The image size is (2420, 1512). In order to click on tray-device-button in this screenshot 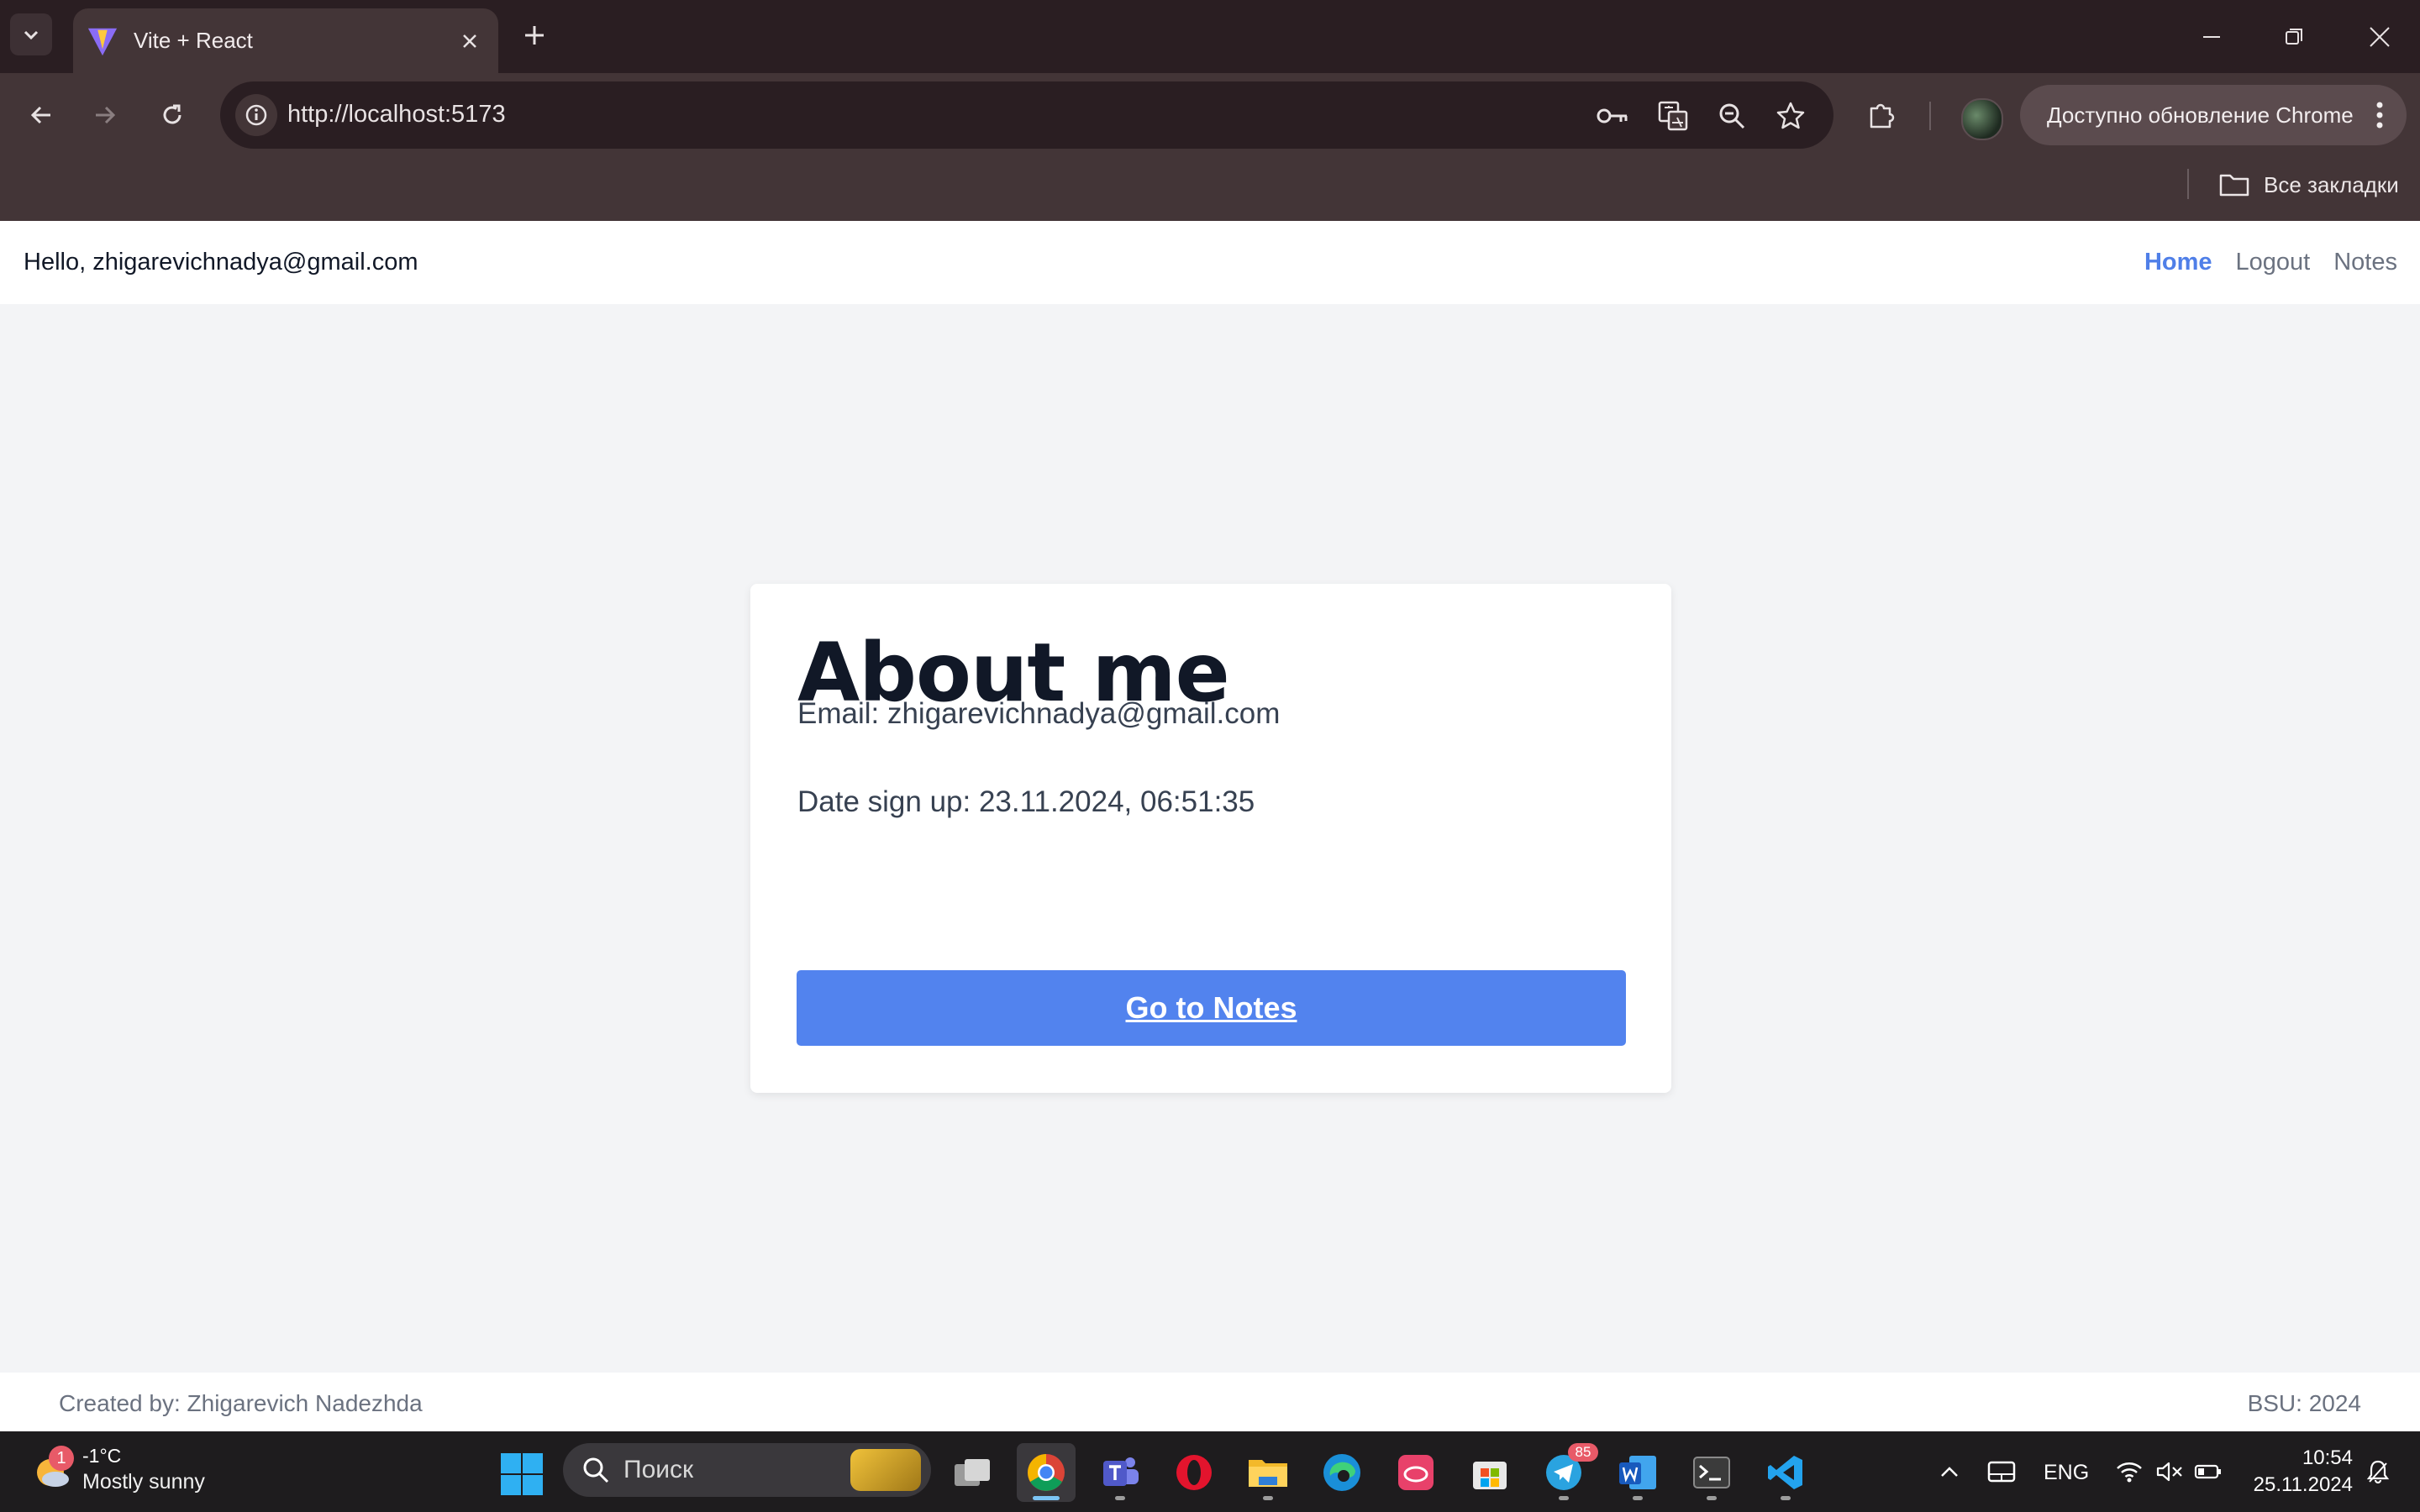, I will do `click(2001, 1471)`.